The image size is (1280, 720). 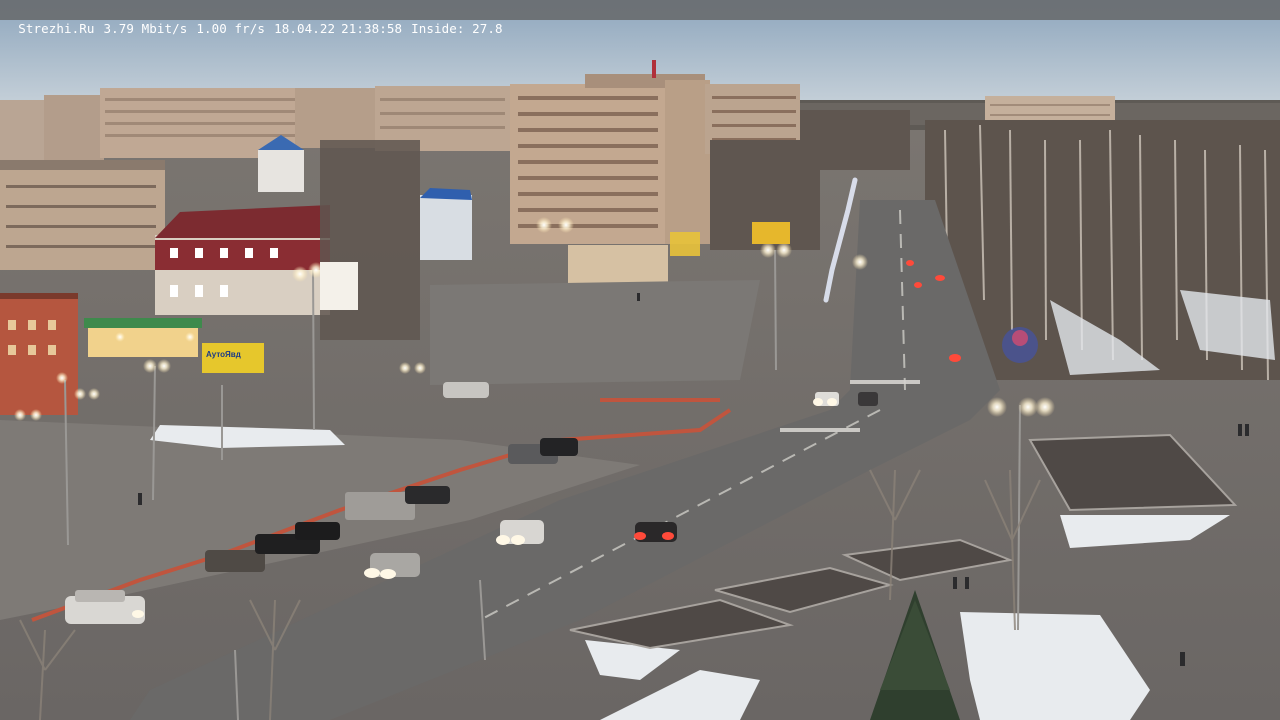 What do you see at coordinates (231, 28) in the screenshot?
I see `framerate-label: 1.00 fr/s` at bounding box center [231, 28].